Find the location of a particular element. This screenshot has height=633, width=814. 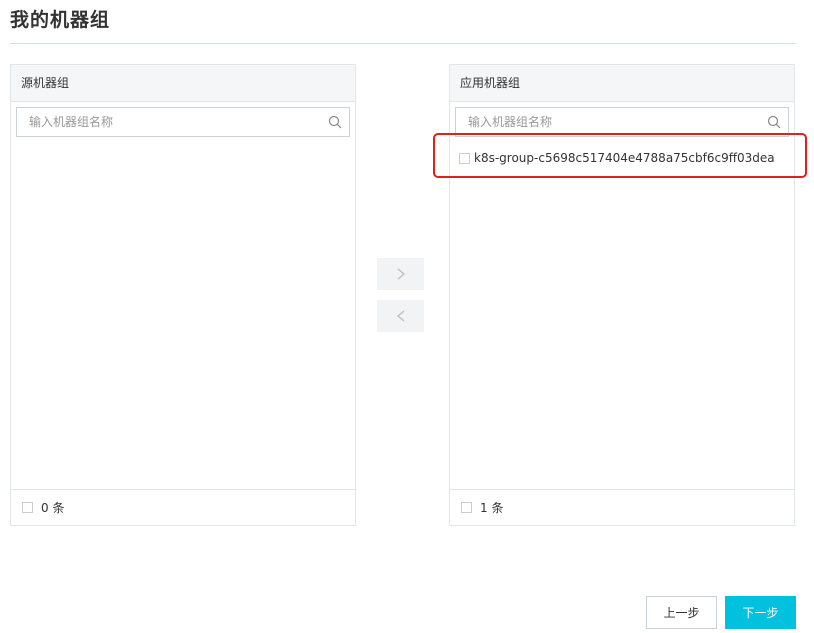

chevron-left-icon is located at coordinates (400, 316).